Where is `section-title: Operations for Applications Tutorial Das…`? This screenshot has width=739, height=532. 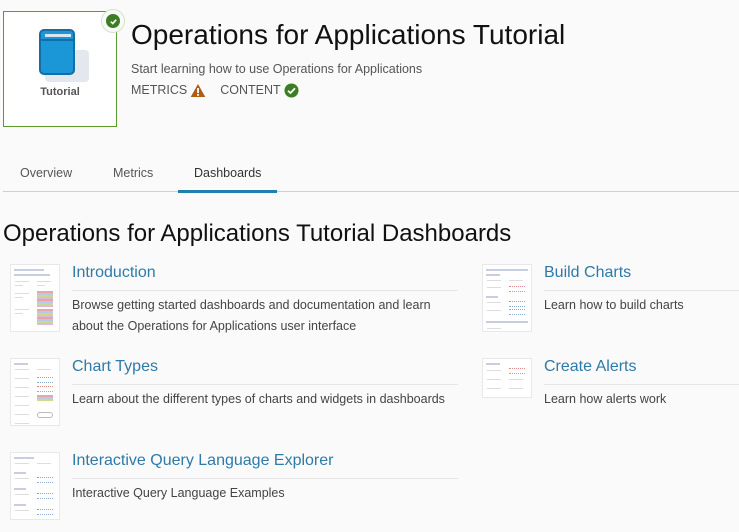
section-title: Operations for Applications Tutorial Das… is located at coordinates (257, 233).